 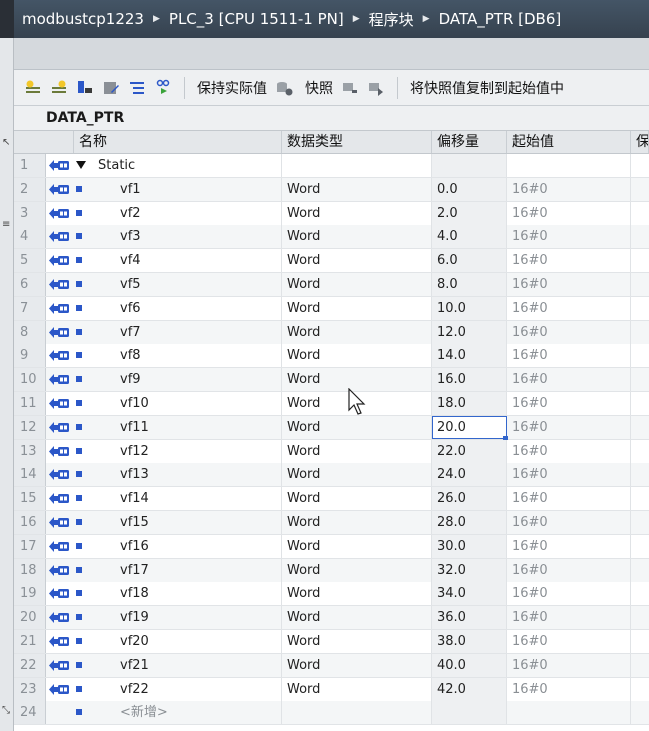 I want to click on offset-cell: 6.0, so click(x=469, y=261).